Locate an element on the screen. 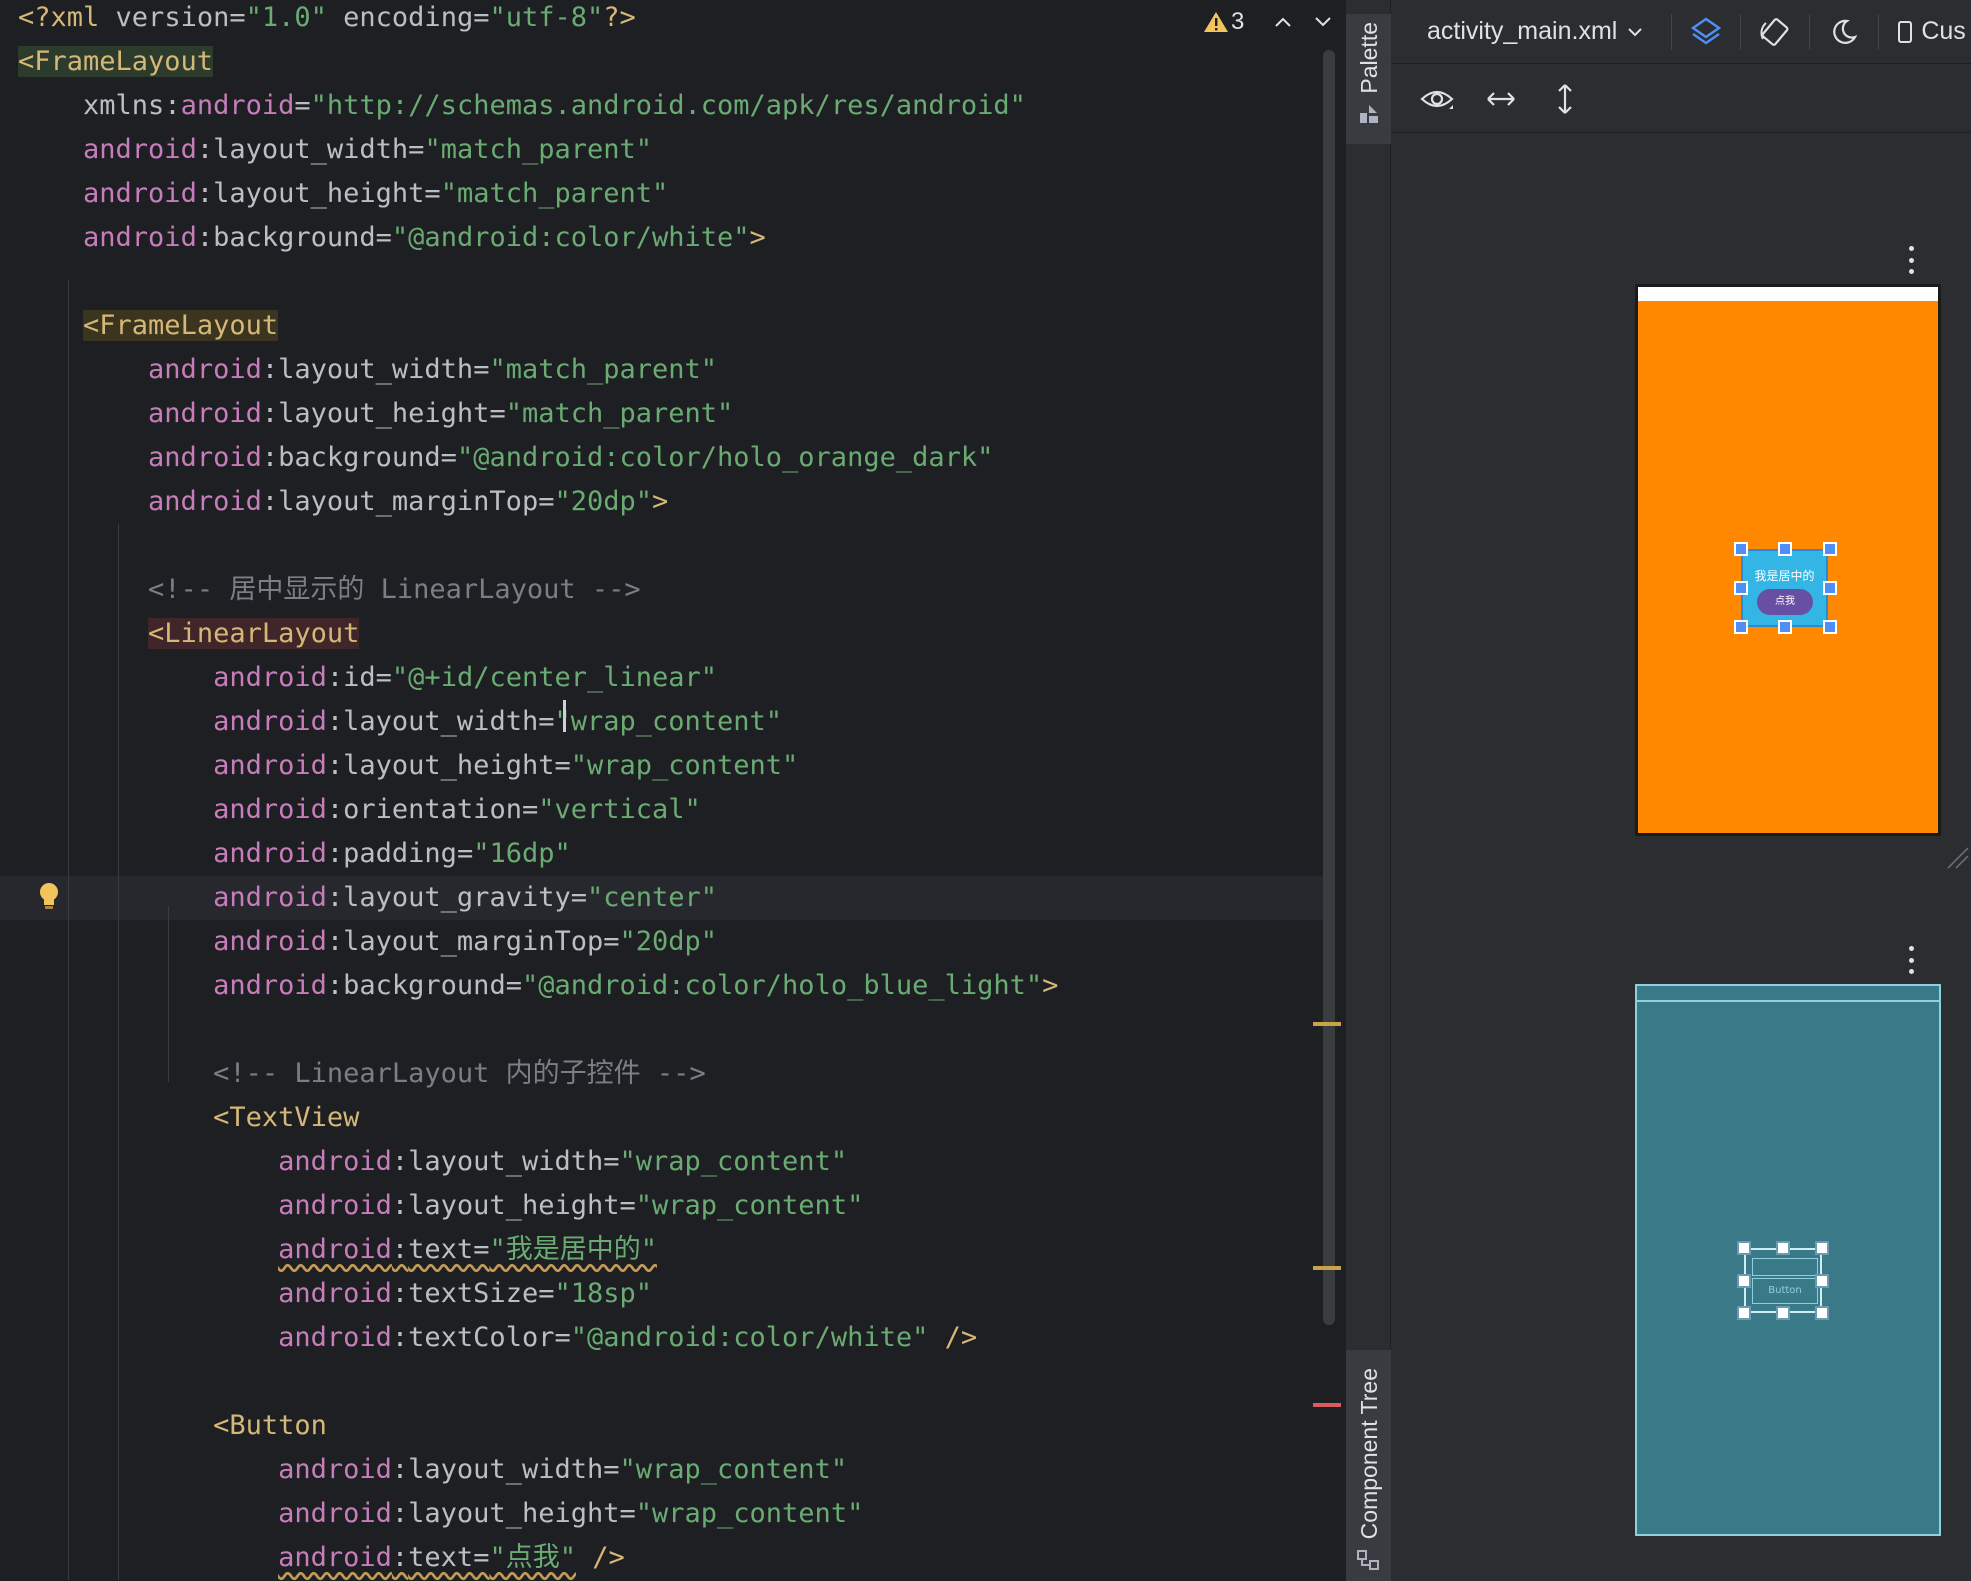  center-button: 点我 is located at coordinates (1785, 602).